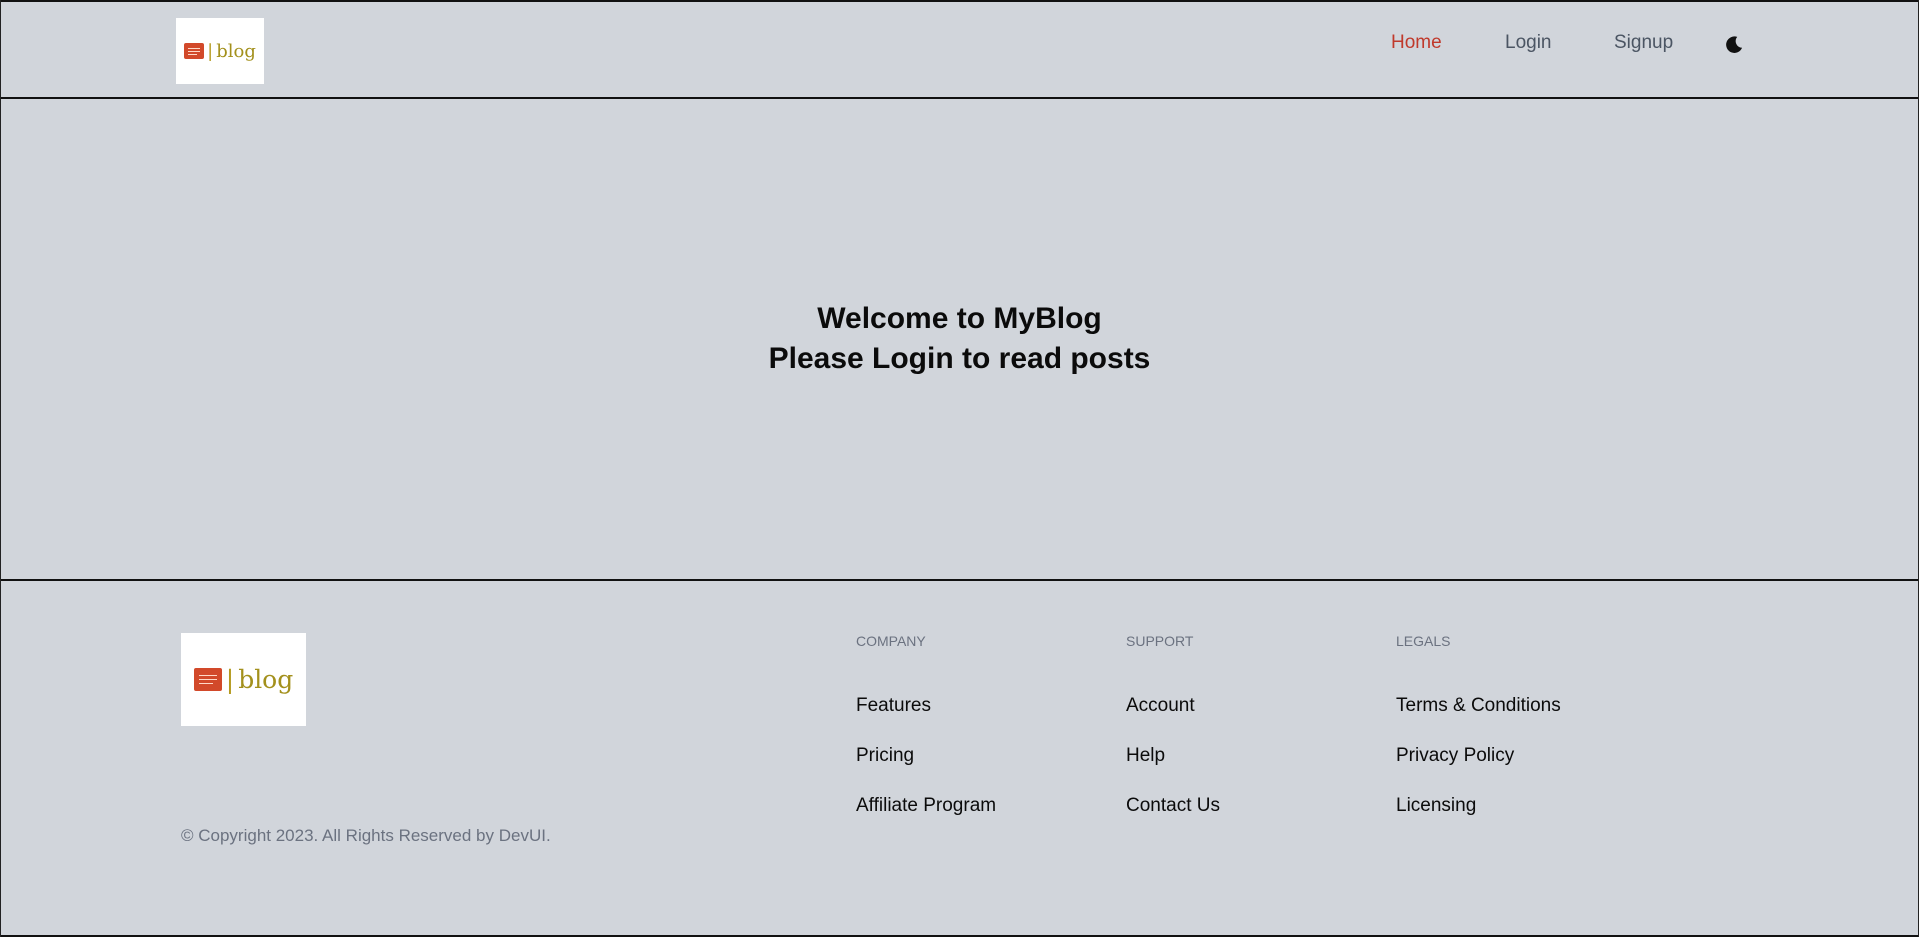 The image size is (1919, 937). What do you see at coordinates (1643, 43) in the screenshot?
I see `nav-signup-link: Signup` at bounding box center [1643, 43].